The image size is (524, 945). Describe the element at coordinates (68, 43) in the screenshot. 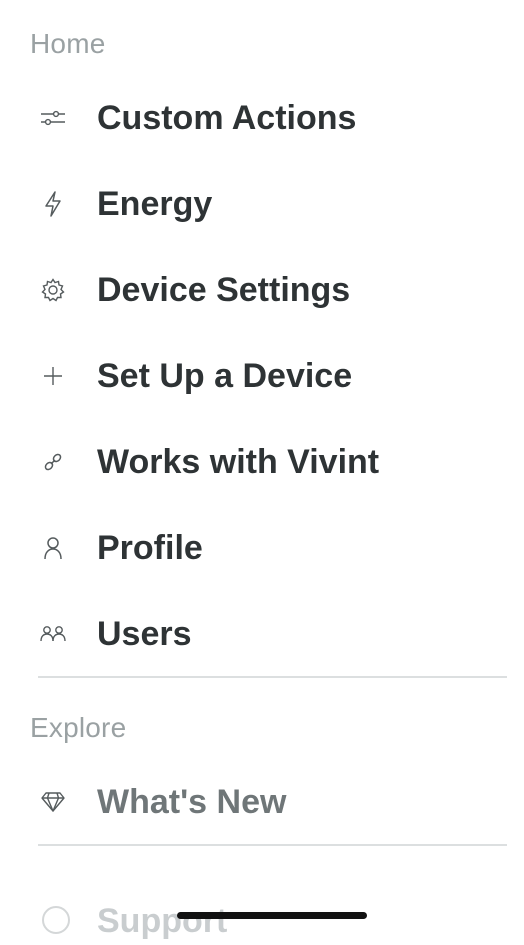

I see `section-header-home: Home` at that location.